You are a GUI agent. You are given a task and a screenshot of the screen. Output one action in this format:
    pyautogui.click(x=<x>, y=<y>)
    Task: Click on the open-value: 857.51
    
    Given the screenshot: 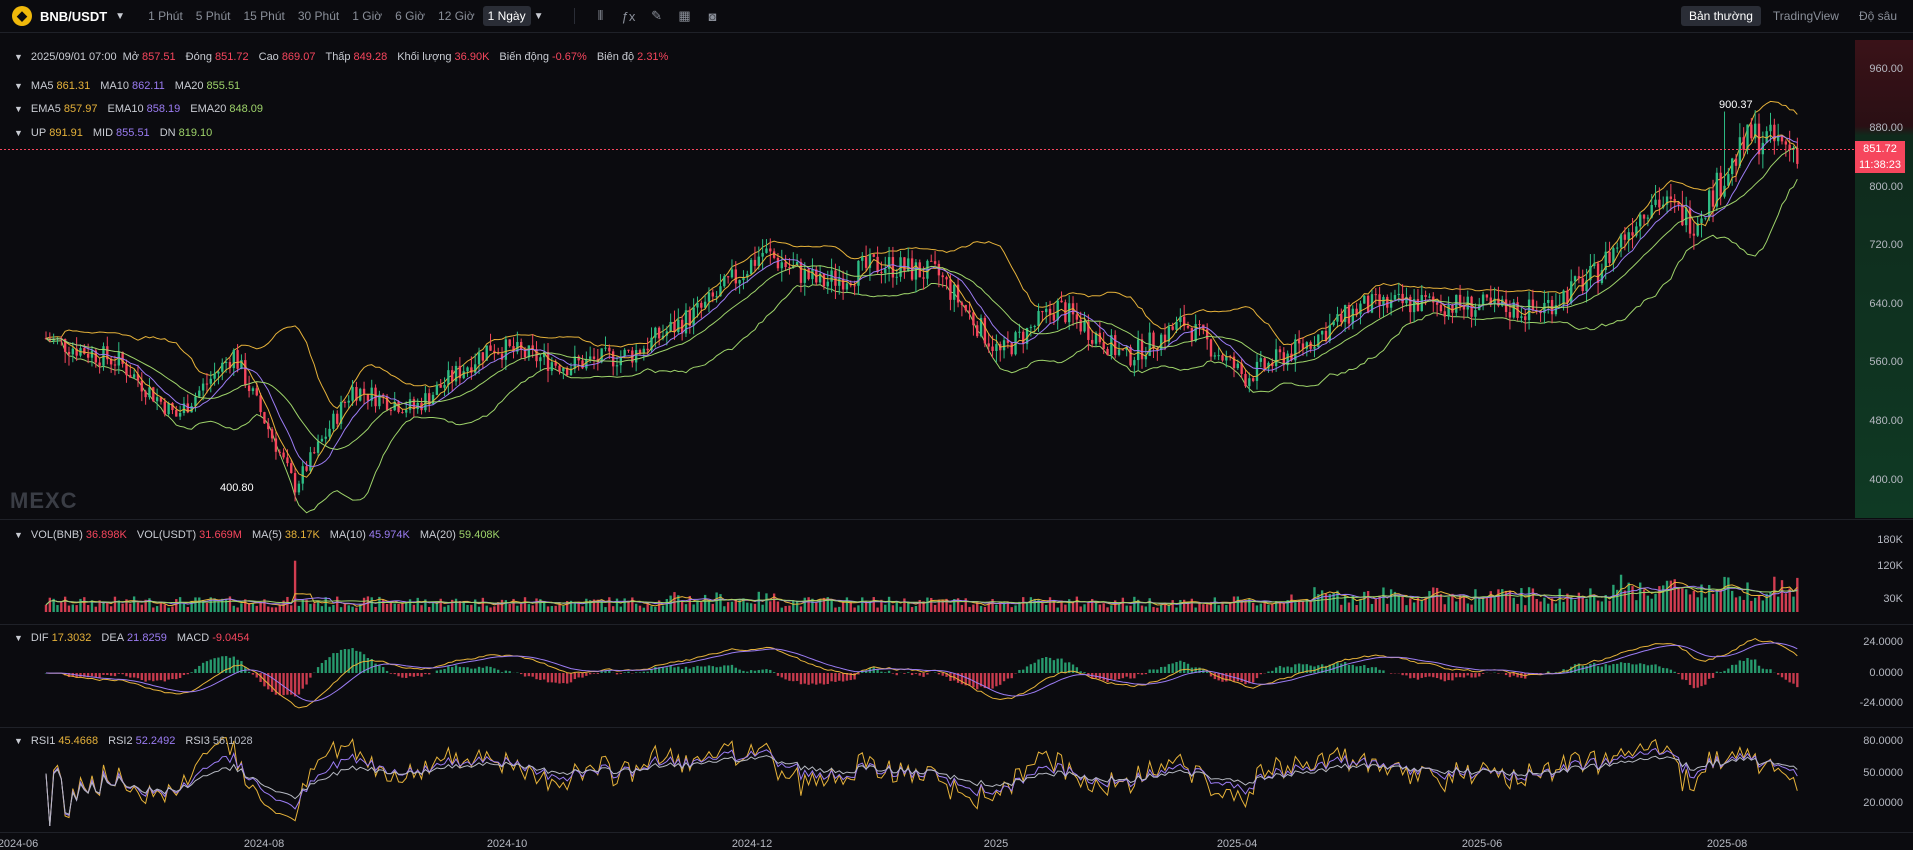 What is the action you would take?
    pyautogui.click(x=159, y=57)
    